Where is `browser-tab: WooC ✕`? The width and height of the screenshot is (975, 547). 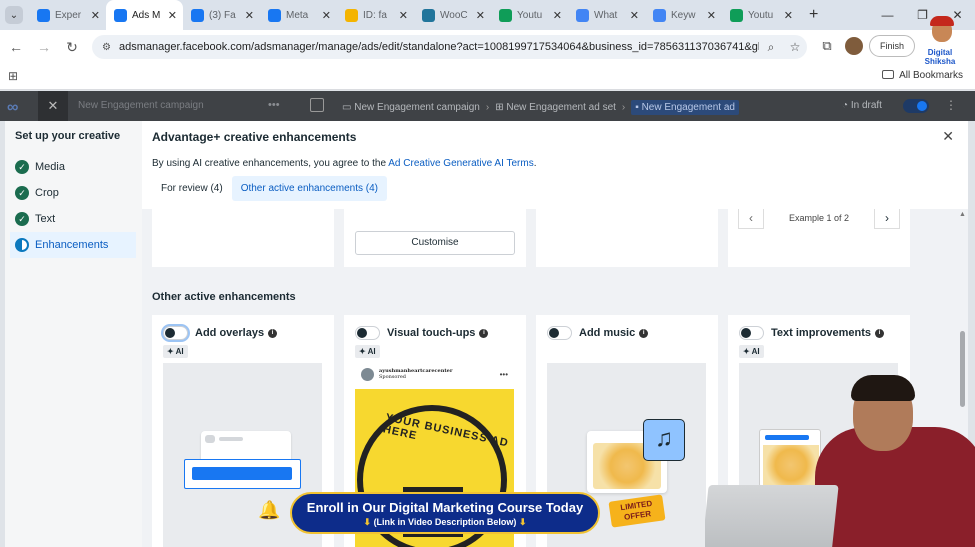 browser-tab: WooC ✕ is located at coordinates (452, 15).